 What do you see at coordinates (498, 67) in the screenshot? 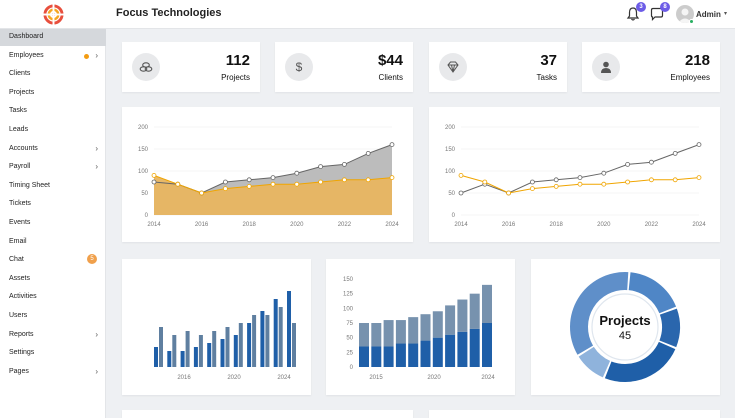
I see `stat-card-tasks: 37 Tasks` at bounding box center [498, 67].